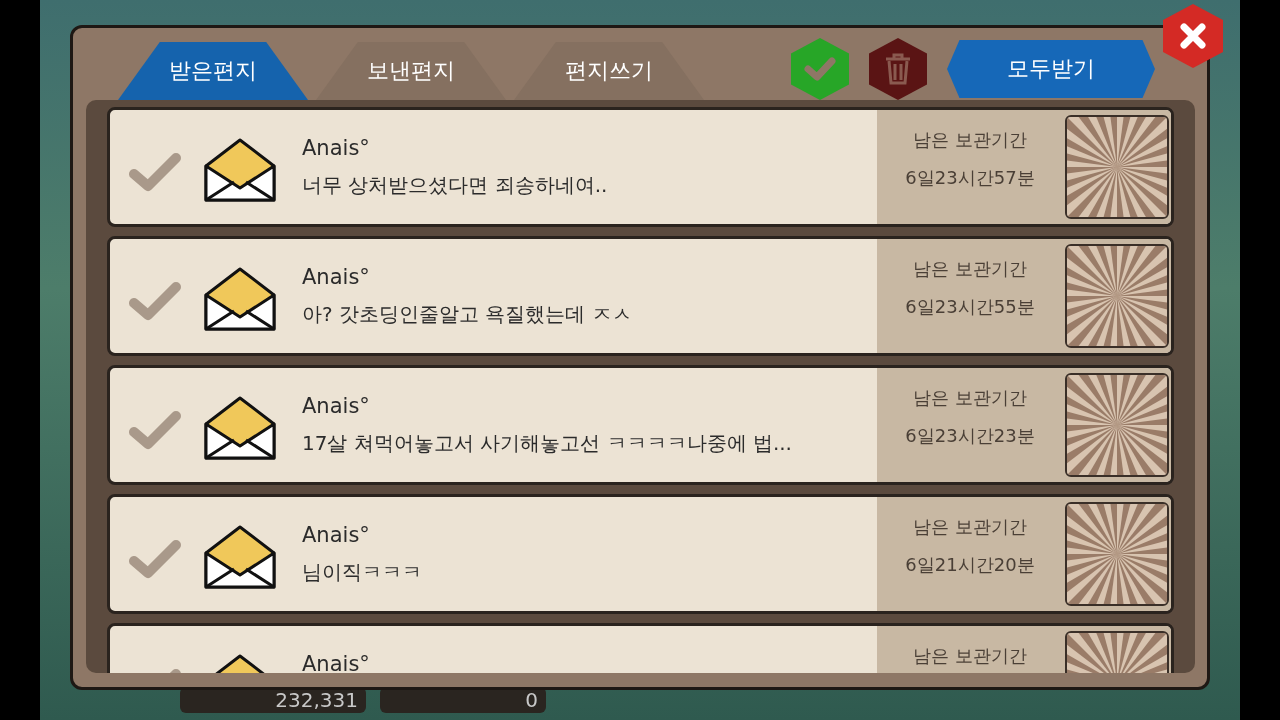 The width and height of the screenshot is (1280, 720). Describe the element at coordinates (640, 425) in the screenshot. I see `mail-row: Anais° 17살 쳐먹어놓고서 사기해놓고선 ㅋㅋㅋㅋ나중에 법... 남은 보관기간 6일23시간23분` at that location.